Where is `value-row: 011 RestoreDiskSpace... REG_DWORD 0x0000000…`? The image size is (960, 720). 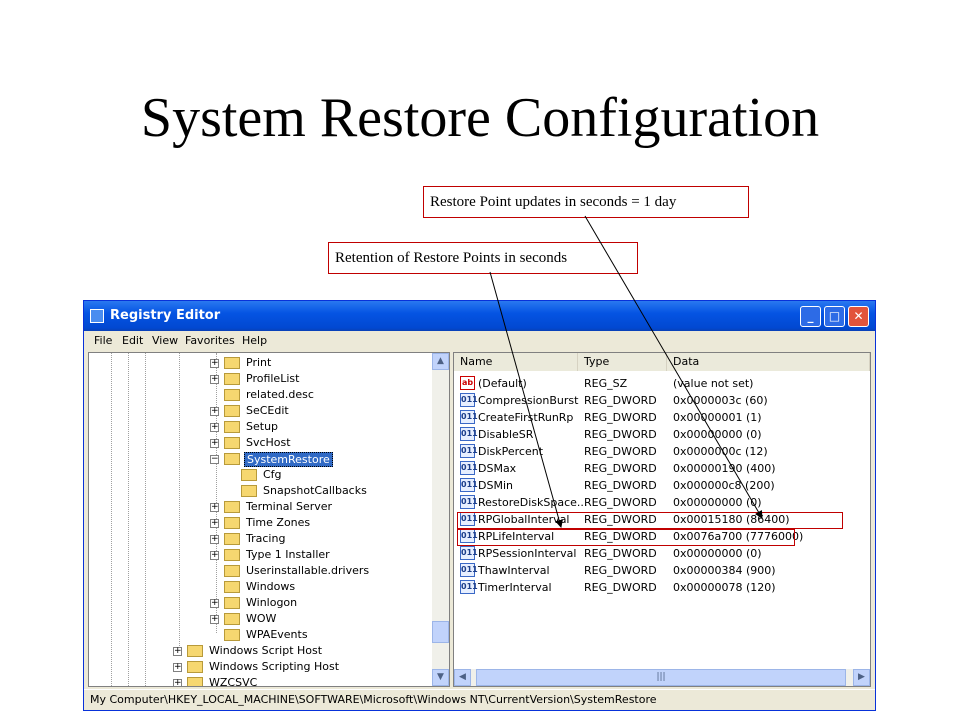
value-row: 011 RestoreDiskSpace... REG_DWORD 0x0000000… is located at coordinates (654, 502).